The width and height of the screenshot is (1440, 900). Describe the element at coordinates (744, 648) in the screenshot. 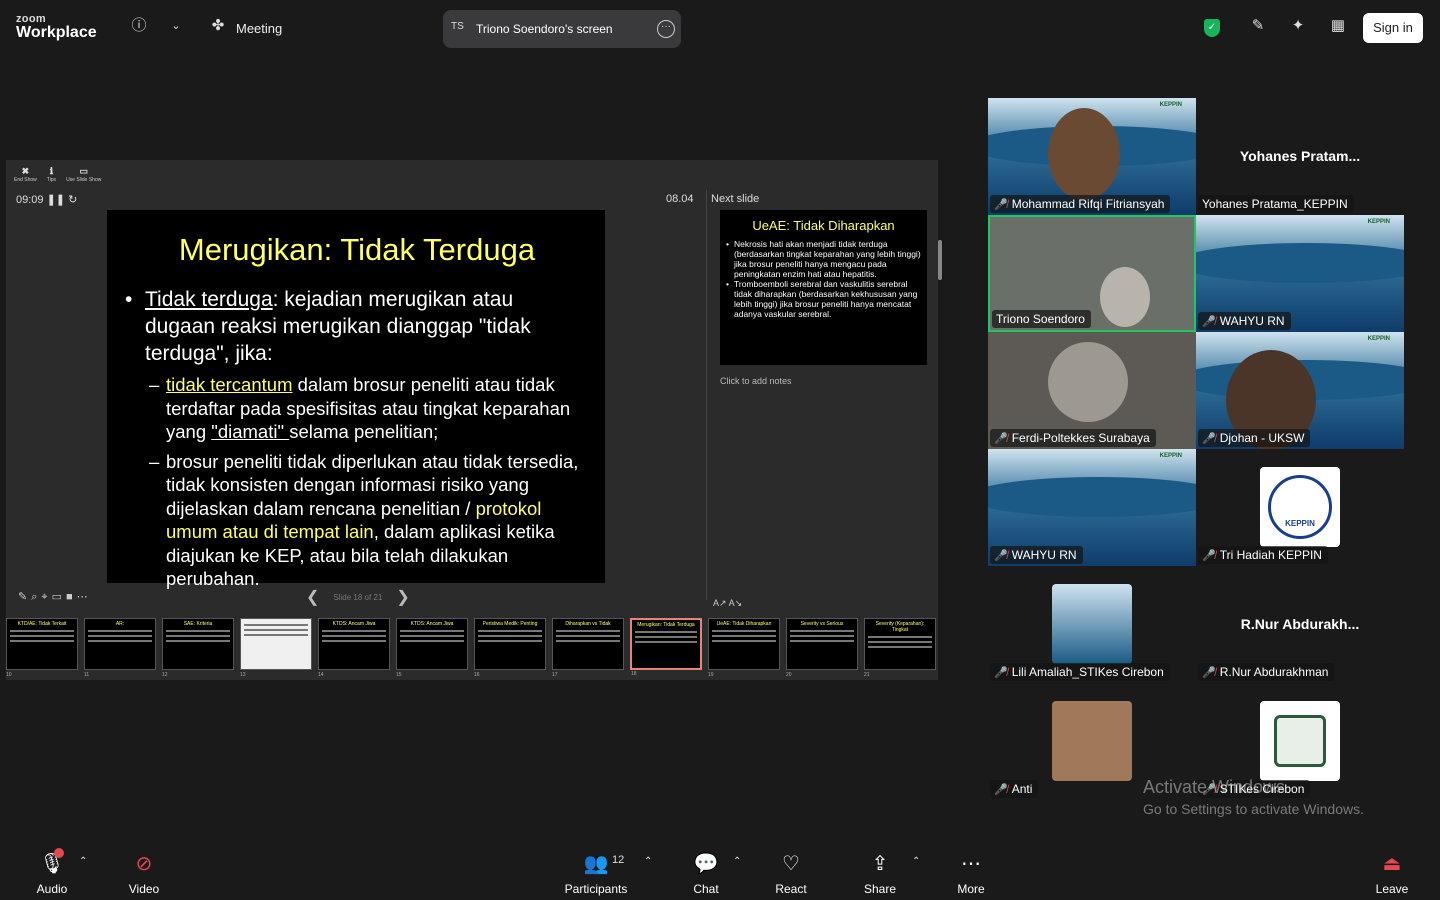

I see `slide-thumbnail: UeAE: Tidak Diharapkan 19` at that location.